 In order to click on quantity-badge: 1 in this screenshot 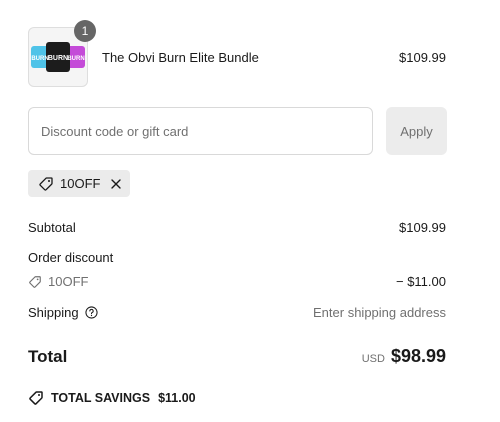, I will do `click(85, 31)`.